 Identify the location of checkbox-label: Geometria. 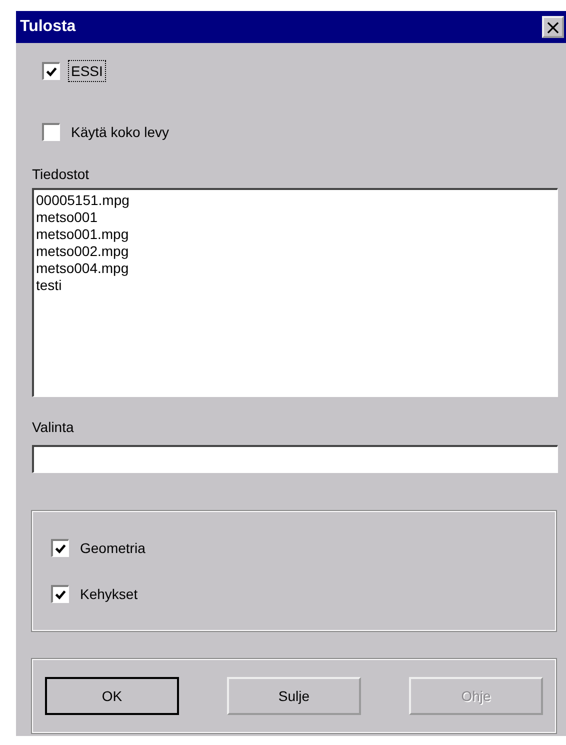
(112, 548).